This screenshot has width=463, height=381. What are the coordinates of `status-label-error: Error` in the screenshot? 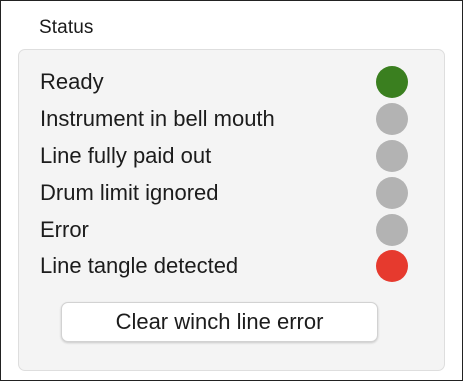 It's located at (64, 229).